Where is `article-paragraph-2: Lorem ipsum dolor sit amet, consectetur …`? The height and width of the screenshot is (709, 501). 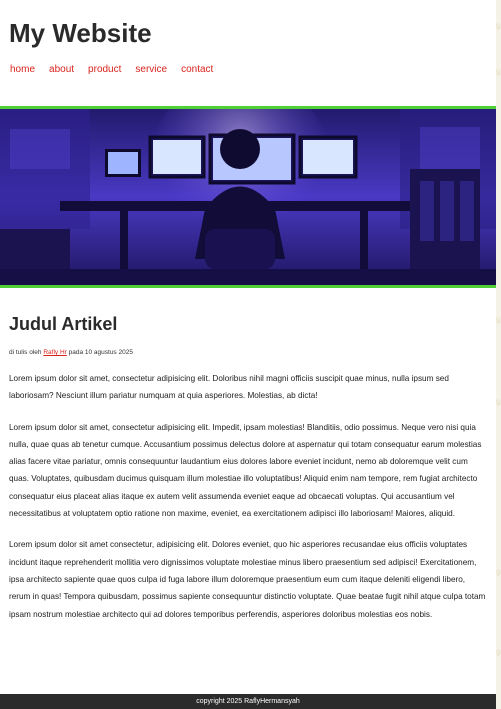 article-paragraph-2: Lorem ipsum dolor sit amet, consectetur … is located at coordinates (245, 470).